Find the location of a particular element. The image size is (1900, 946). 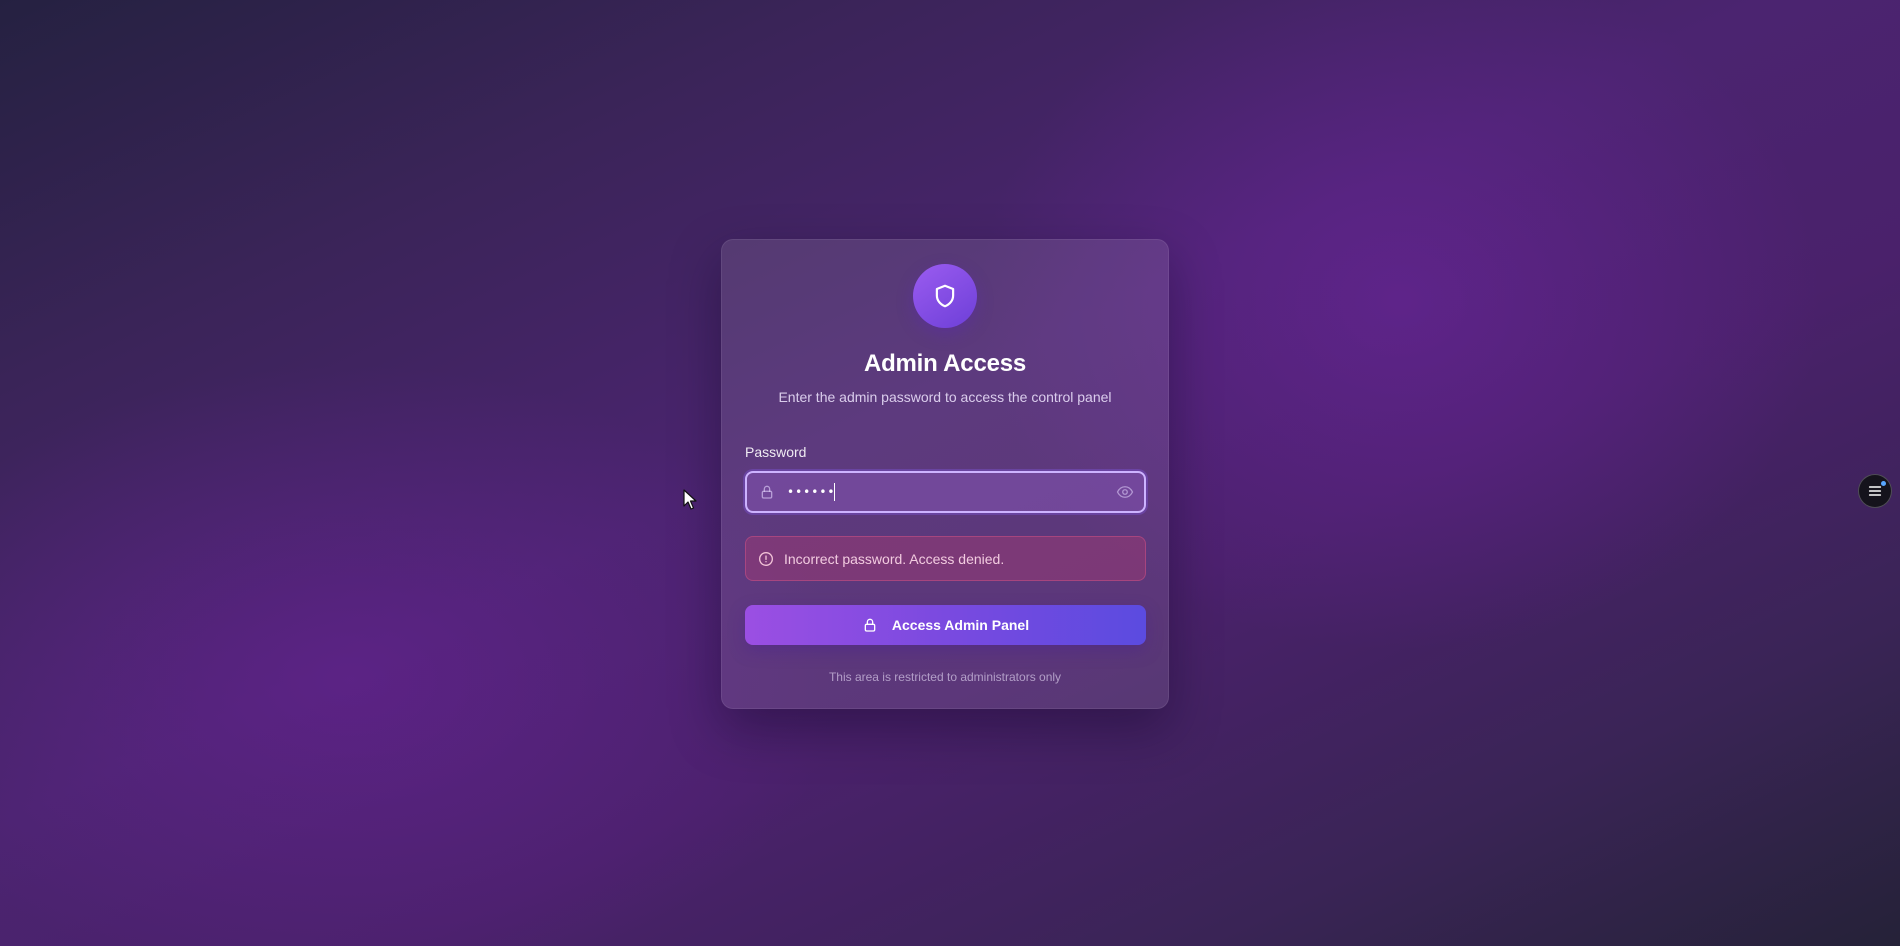

access-admin-panel-button: Access Admin Panel is located at coordinates (945, 625).